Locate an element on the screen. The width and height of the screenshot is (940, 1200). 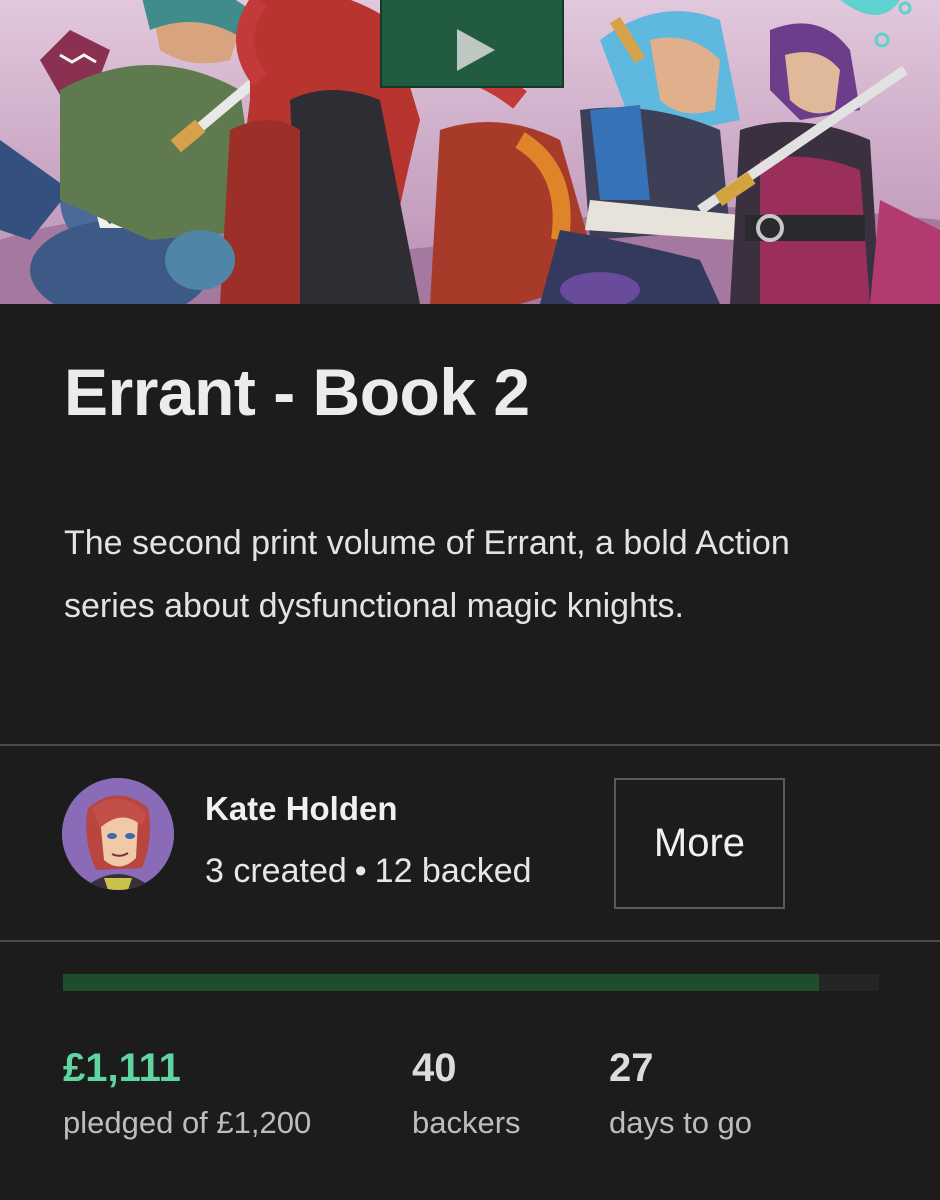
backers-count: 40 is located at coordinates (434, 1068).